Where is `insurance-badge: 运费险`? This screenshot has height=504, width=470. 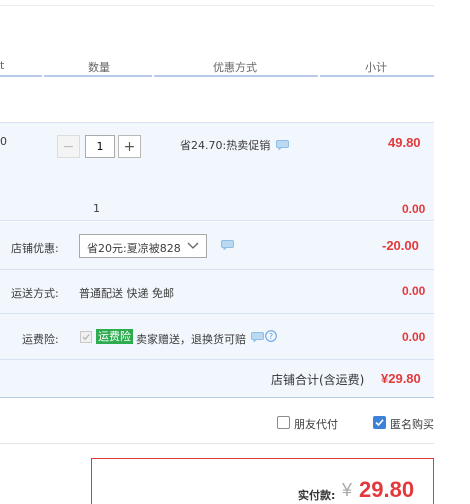
insurance-badge: 运费险 is located at coordinates (114, 336).